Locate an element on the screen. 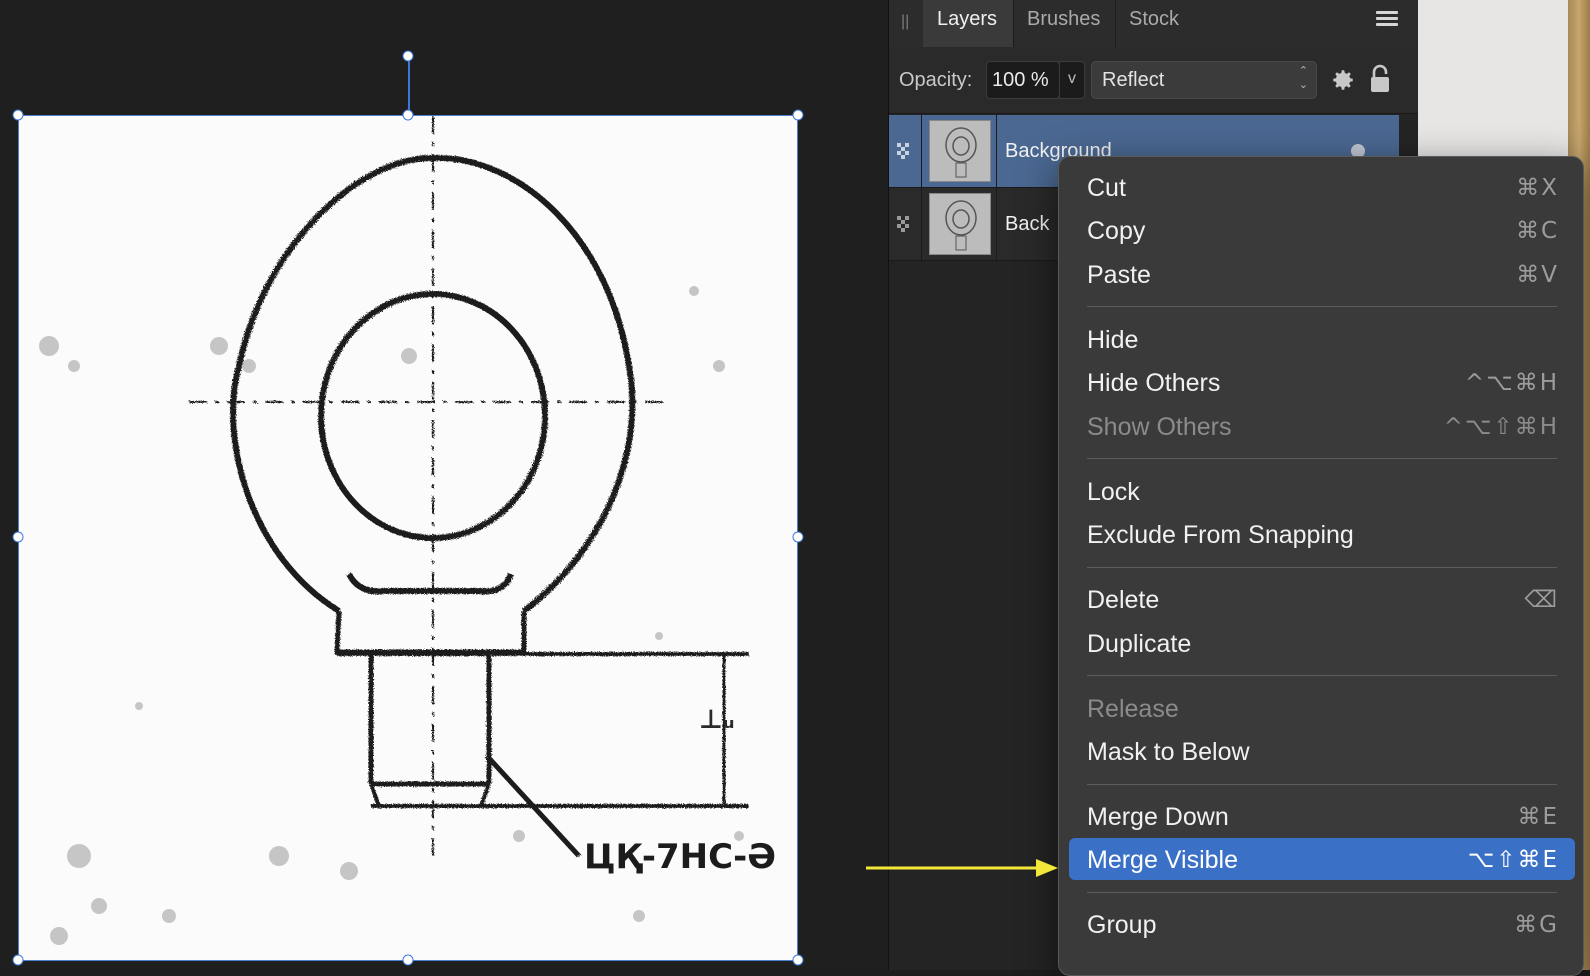  tab-stock: Stock is located at coordinates (1157, 23).